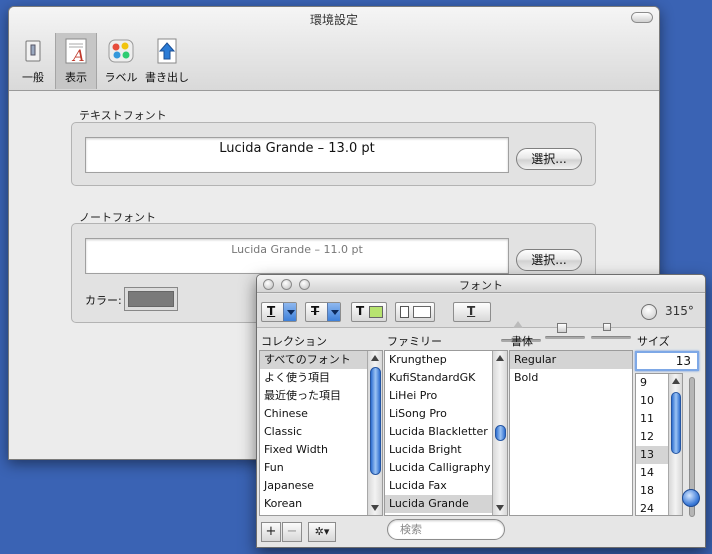 The height and width of the screenshot is (554, 712). Describe the element at coordinates (446, 468) in the screenshot. I see `list-item: Lucida Calligraphy` at that location.